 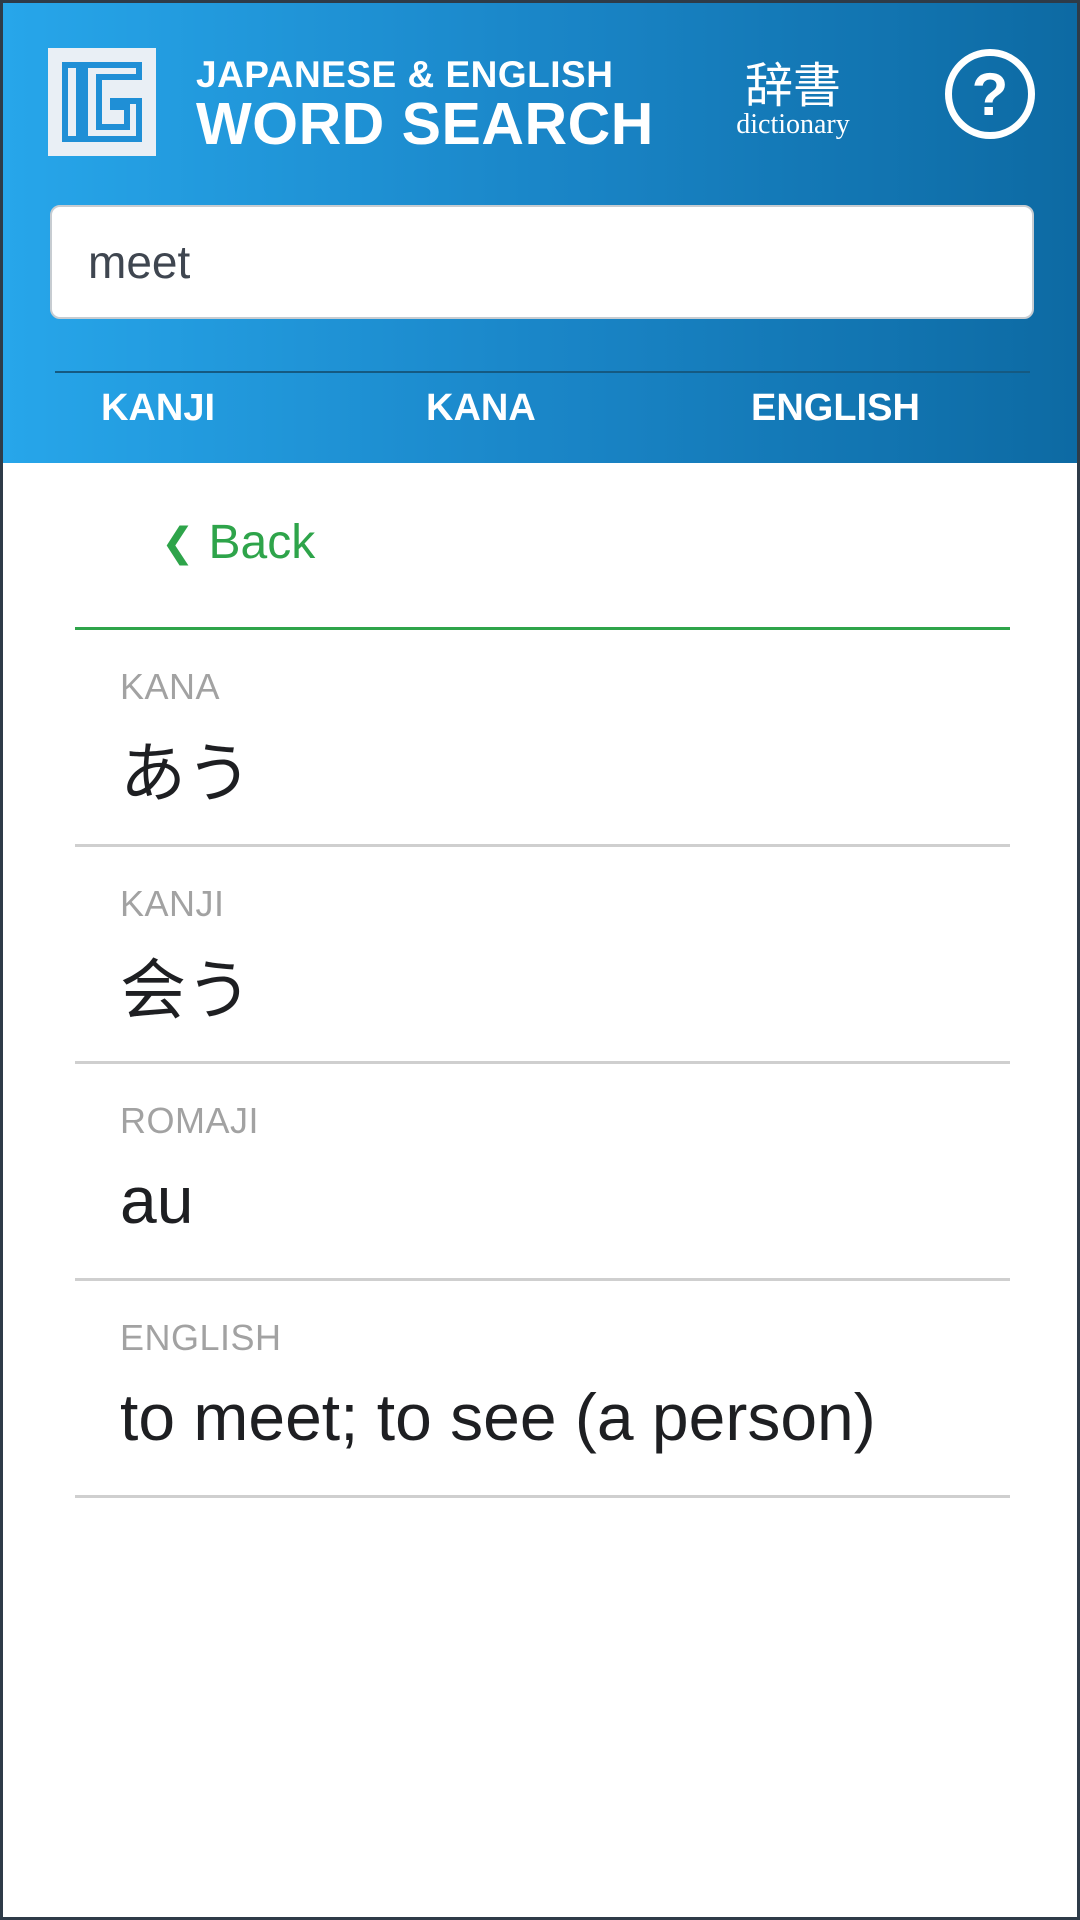 I want to click on result-entry-kanji: KANJI 会う, so click(x=542, y=955).